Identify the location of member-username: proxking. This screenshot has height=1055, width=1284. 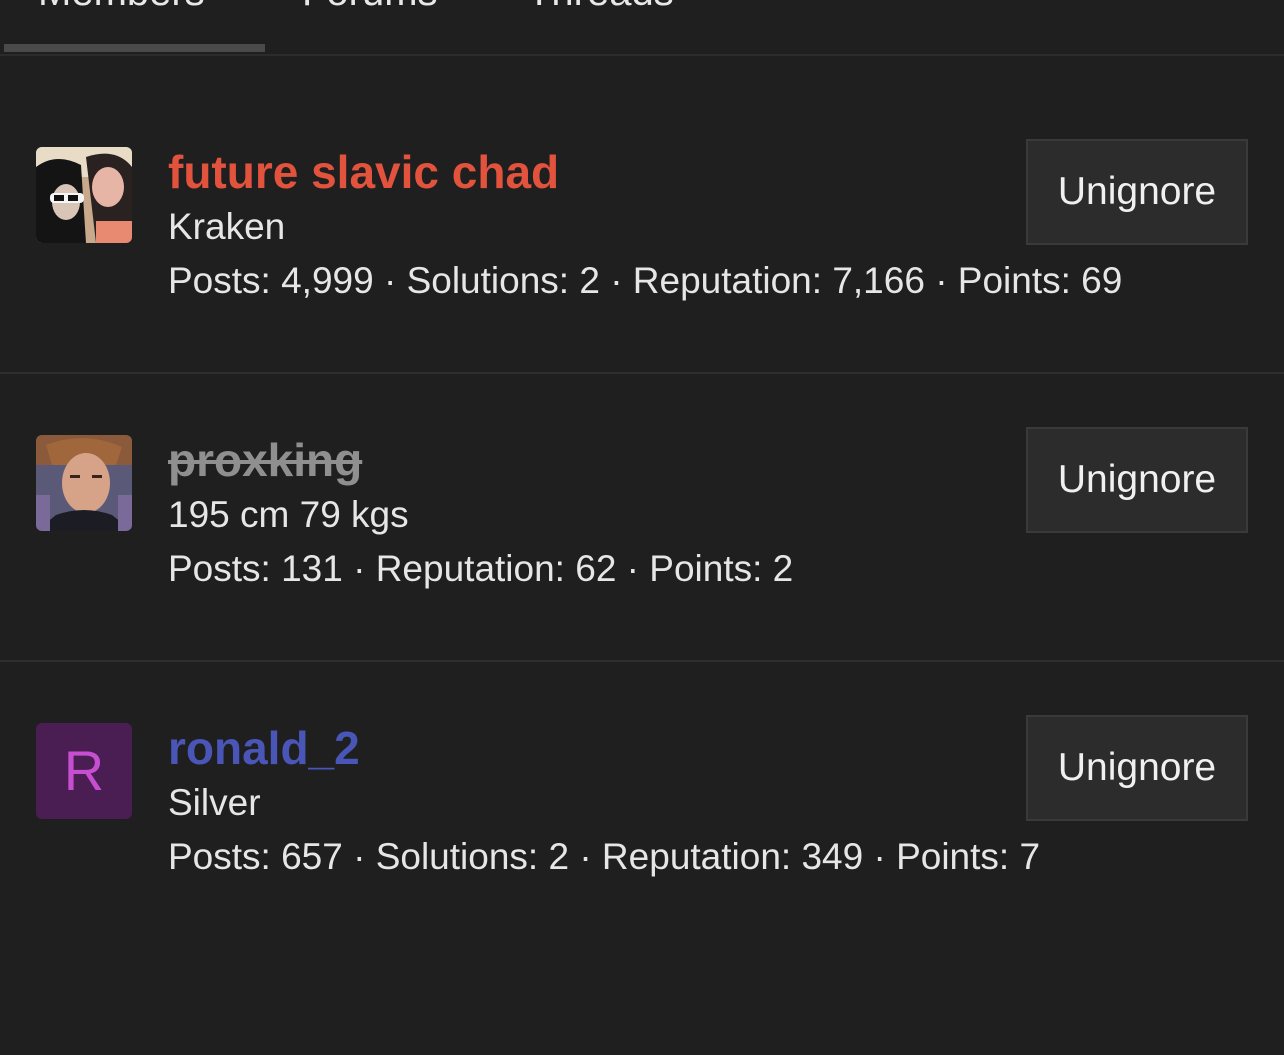
(480, 460).